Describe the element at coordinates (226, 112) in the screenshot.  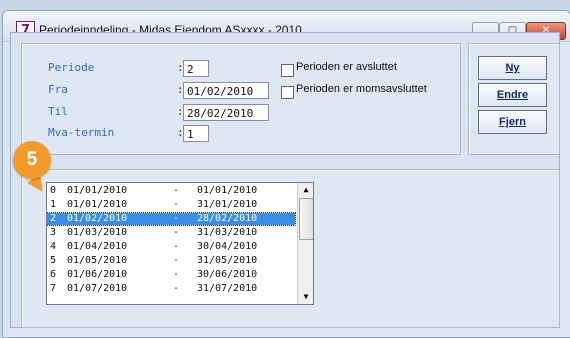
I see `til-field: 28/02/2010` at that location.